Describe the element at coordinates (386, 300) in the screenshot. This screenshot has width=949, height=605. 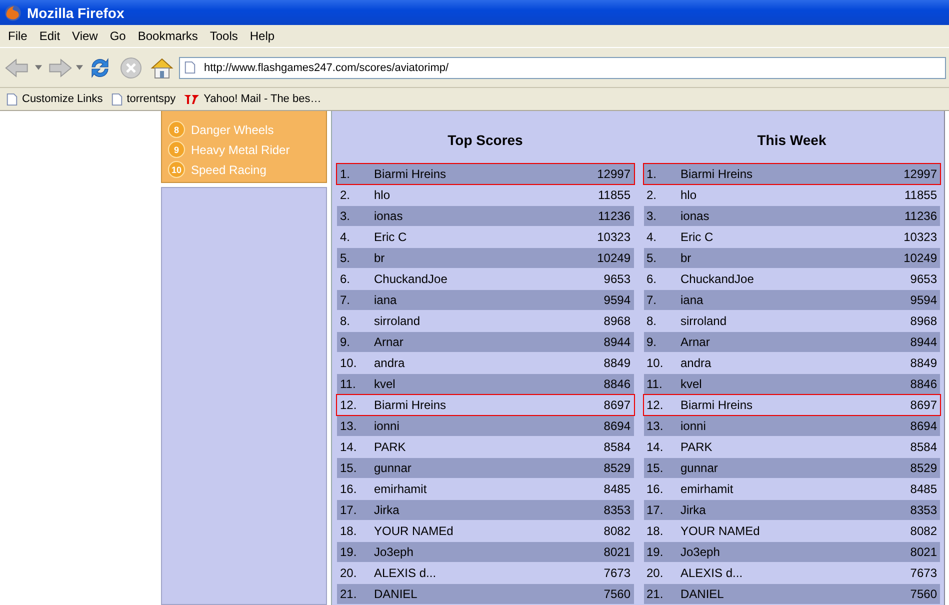
I see `player-name: iana` at that location.